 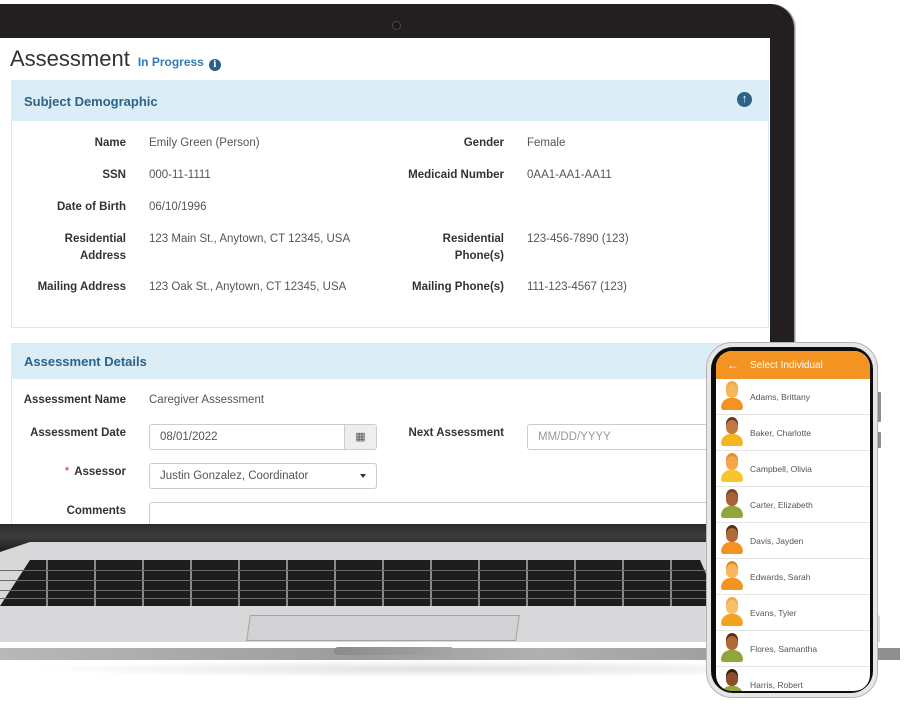 What do you see at coordinates (363, 476) in the screenshot?
I see `caret-down-icon` at bounding box center [363, 476].